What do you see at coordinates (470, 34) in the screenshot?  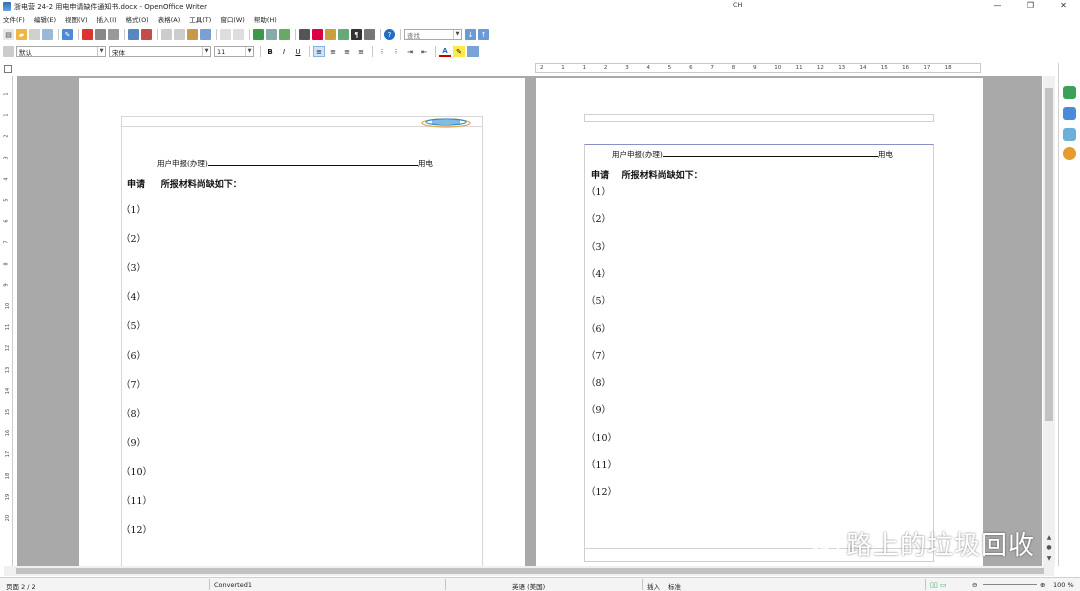 I see `find-next-icon: ↓` at bounding box center [470, 34].